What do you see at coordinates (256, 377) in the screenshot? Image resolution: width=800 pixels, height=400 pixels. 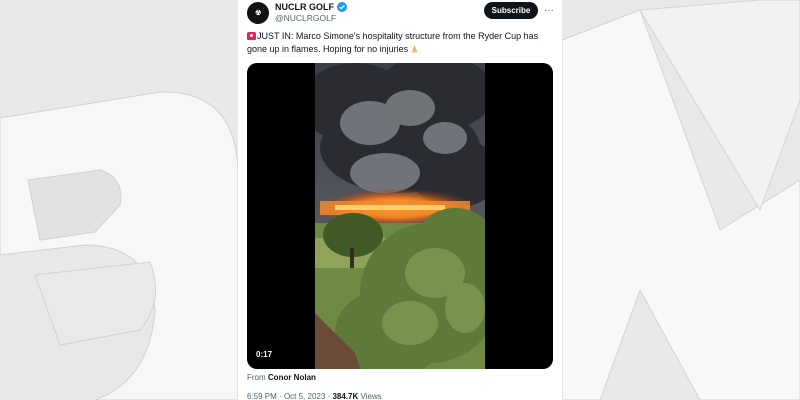 I see `from-label: From` at bounding box center [256, 377].